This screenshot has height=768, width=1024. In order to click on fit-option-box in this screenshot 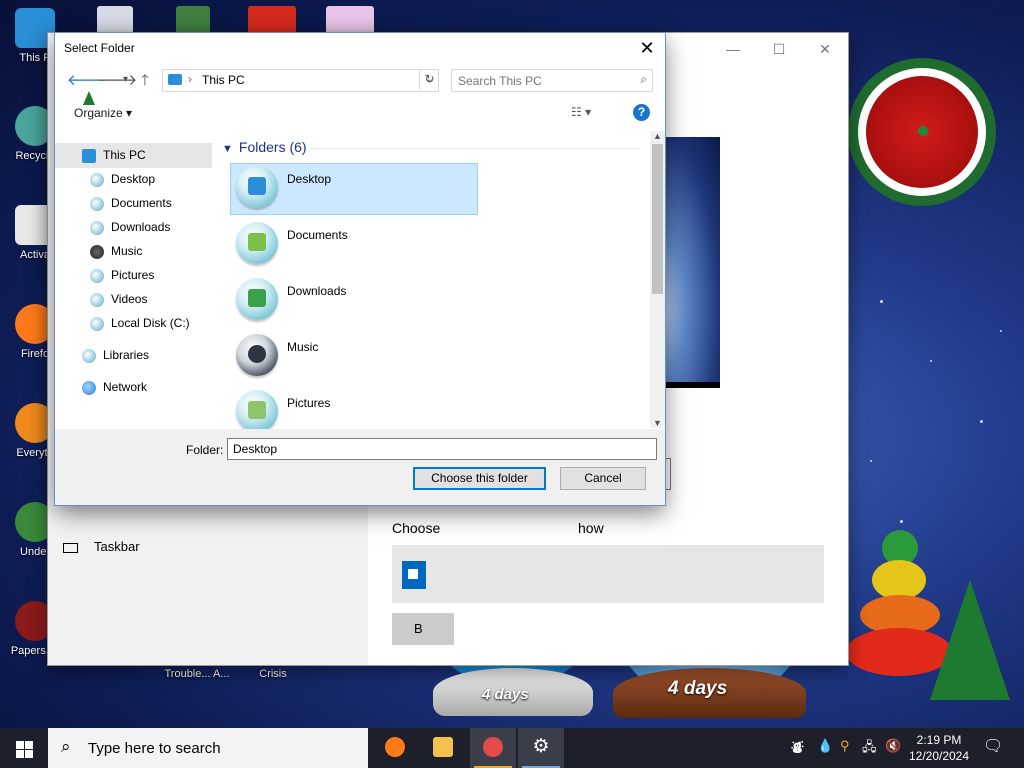, I will do `click(608, 574)`.